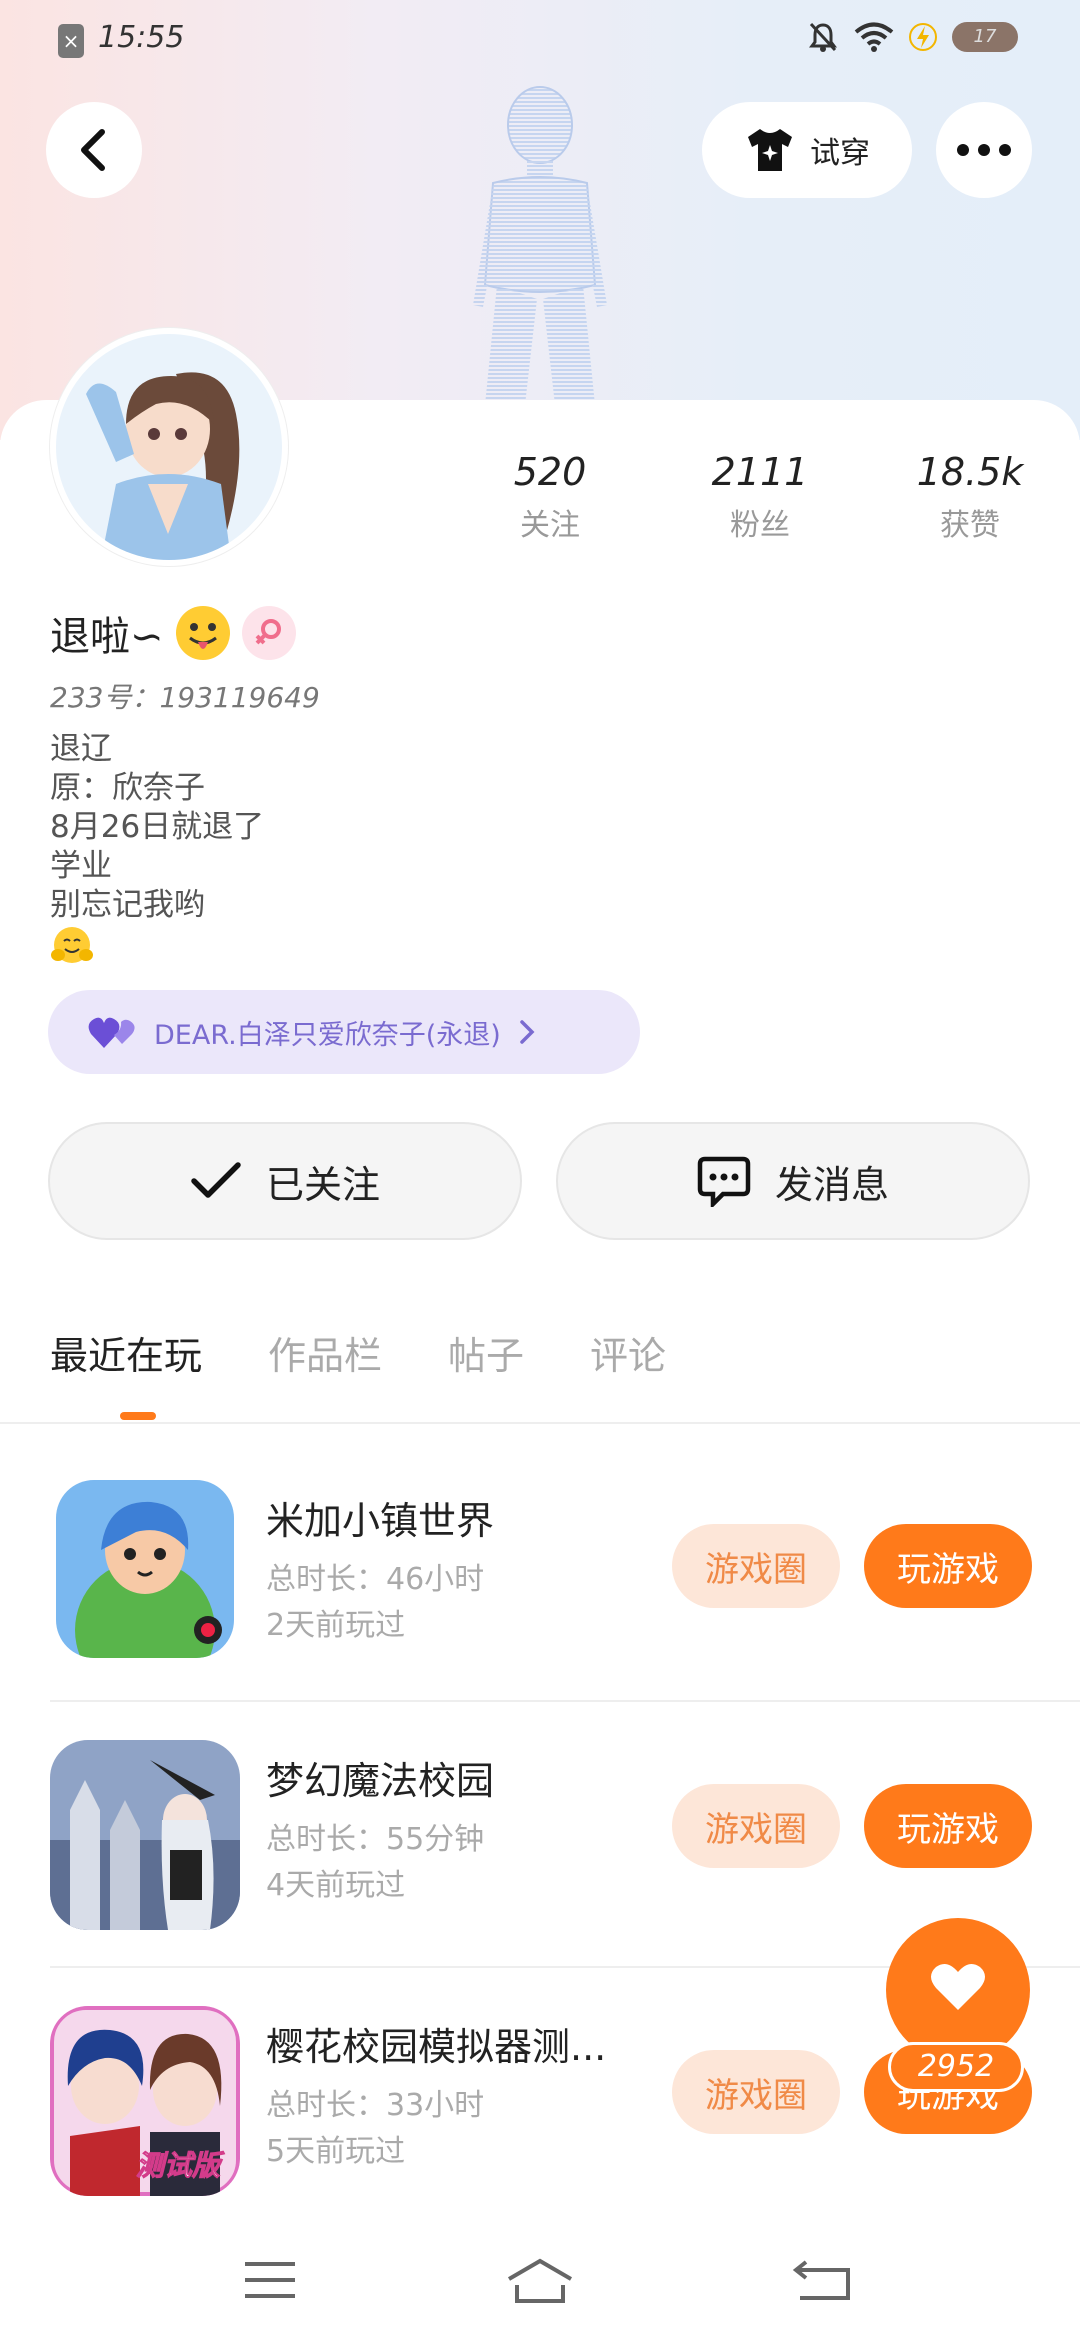 The width and height of the screenshot is (1080, 2340). What do you see at coordinates (724, 1181) in the screenshot?
I see `chat-bubble-icon` at bounding box center [724, 1181].